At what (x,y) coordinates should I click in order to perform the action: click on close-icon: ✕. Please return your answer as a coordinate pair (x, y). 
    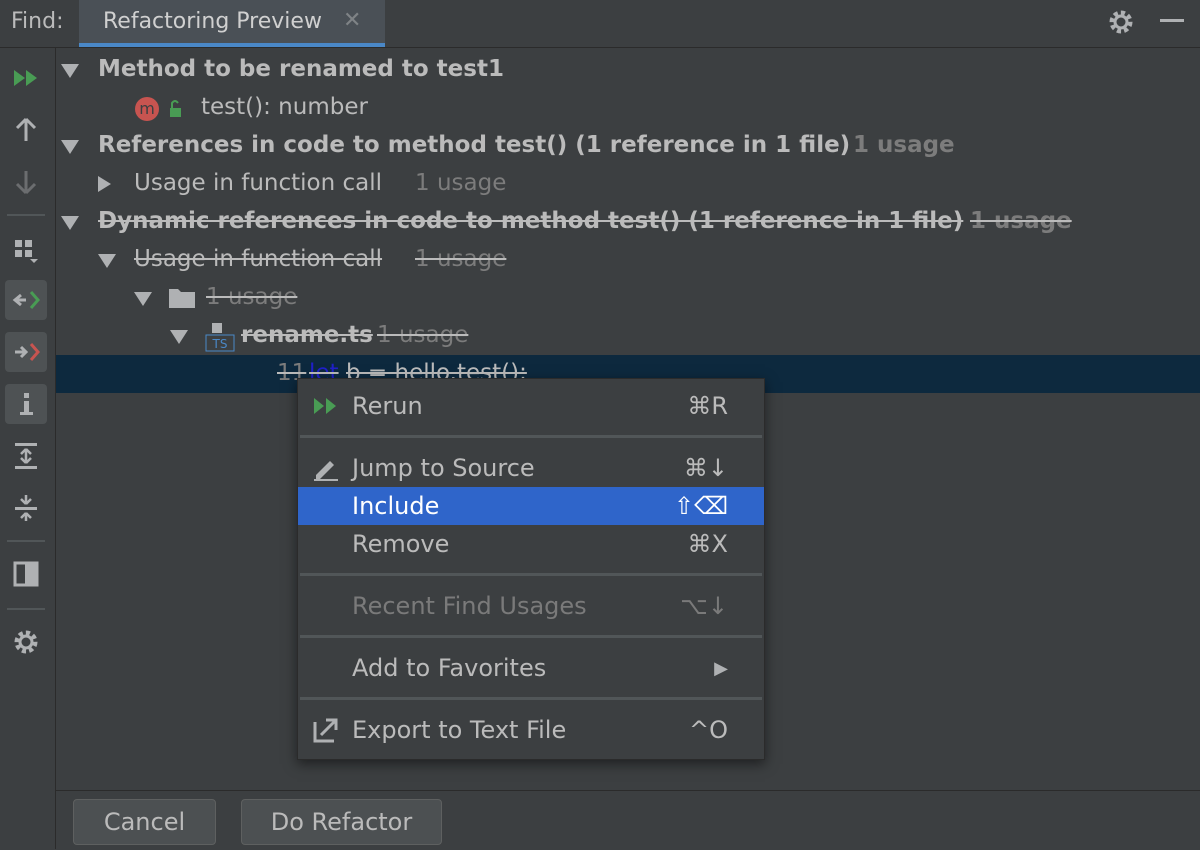
    Looking at the image, I should click on (352, 20).